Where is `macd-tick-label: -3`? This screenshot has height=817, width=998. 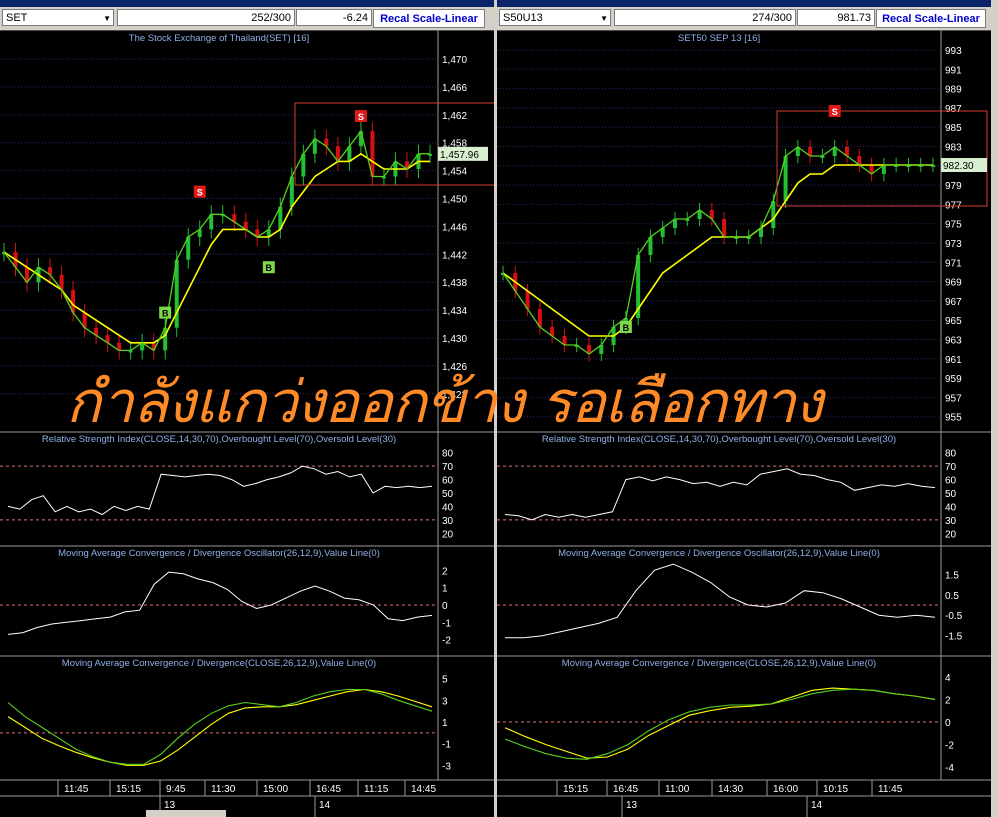 macd-tick-label: -3 is located at coordinates (446, 766).